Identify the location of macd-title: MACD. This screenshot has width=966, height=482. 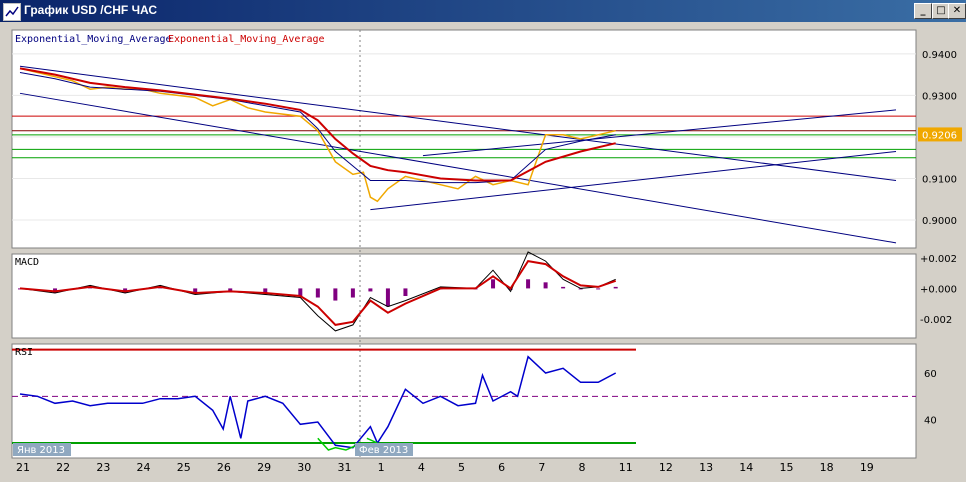
(27, 262).